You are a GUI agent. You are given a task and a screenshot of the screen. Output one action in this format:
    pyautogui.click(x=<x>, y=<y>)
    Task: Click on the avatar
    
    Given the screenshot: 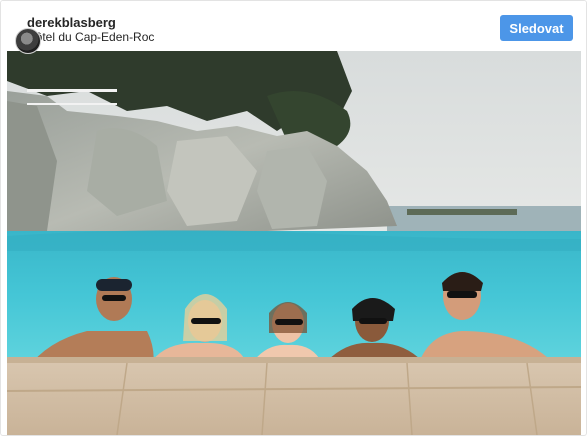 What is the action you would take?
    pyautogui.click(x=28, y=41)
    